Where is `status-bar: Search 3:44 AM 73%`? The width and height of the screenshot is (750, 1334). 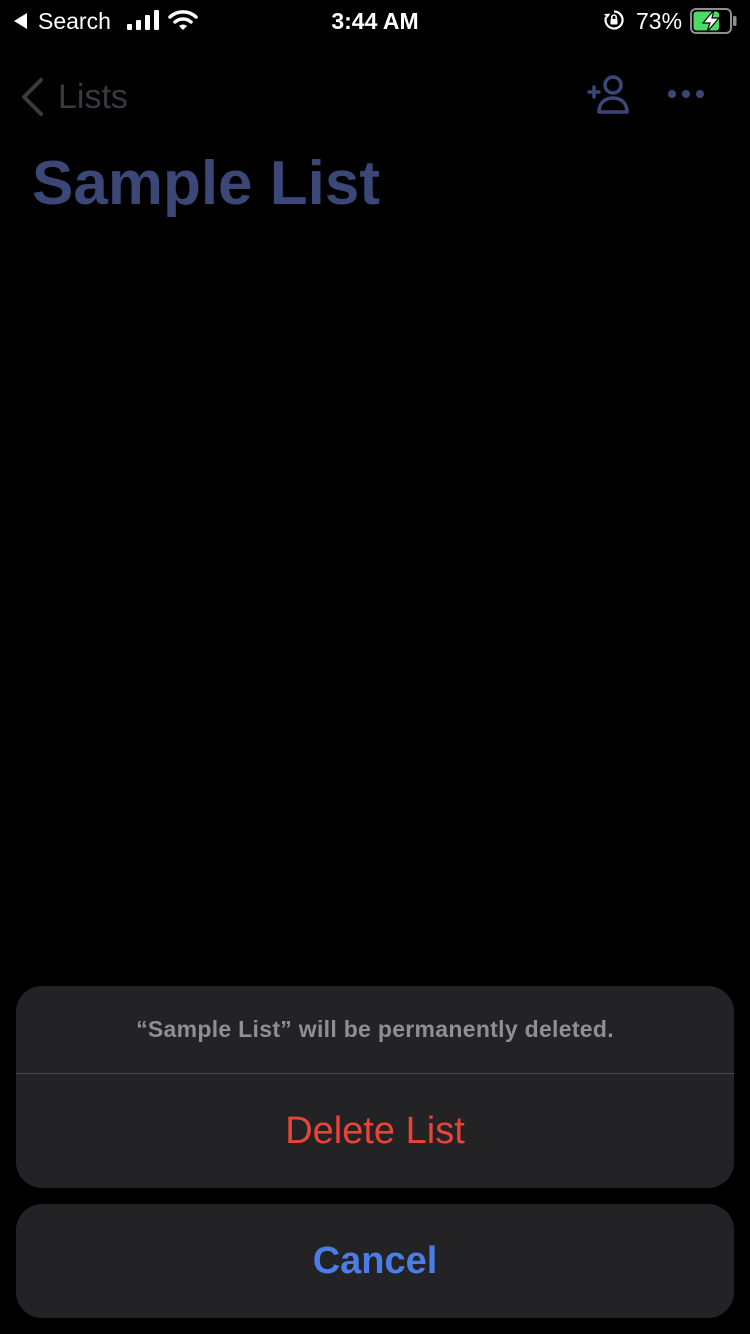
status-bar: Search 3:44 AM 73% is located at coordinates (375, 20).